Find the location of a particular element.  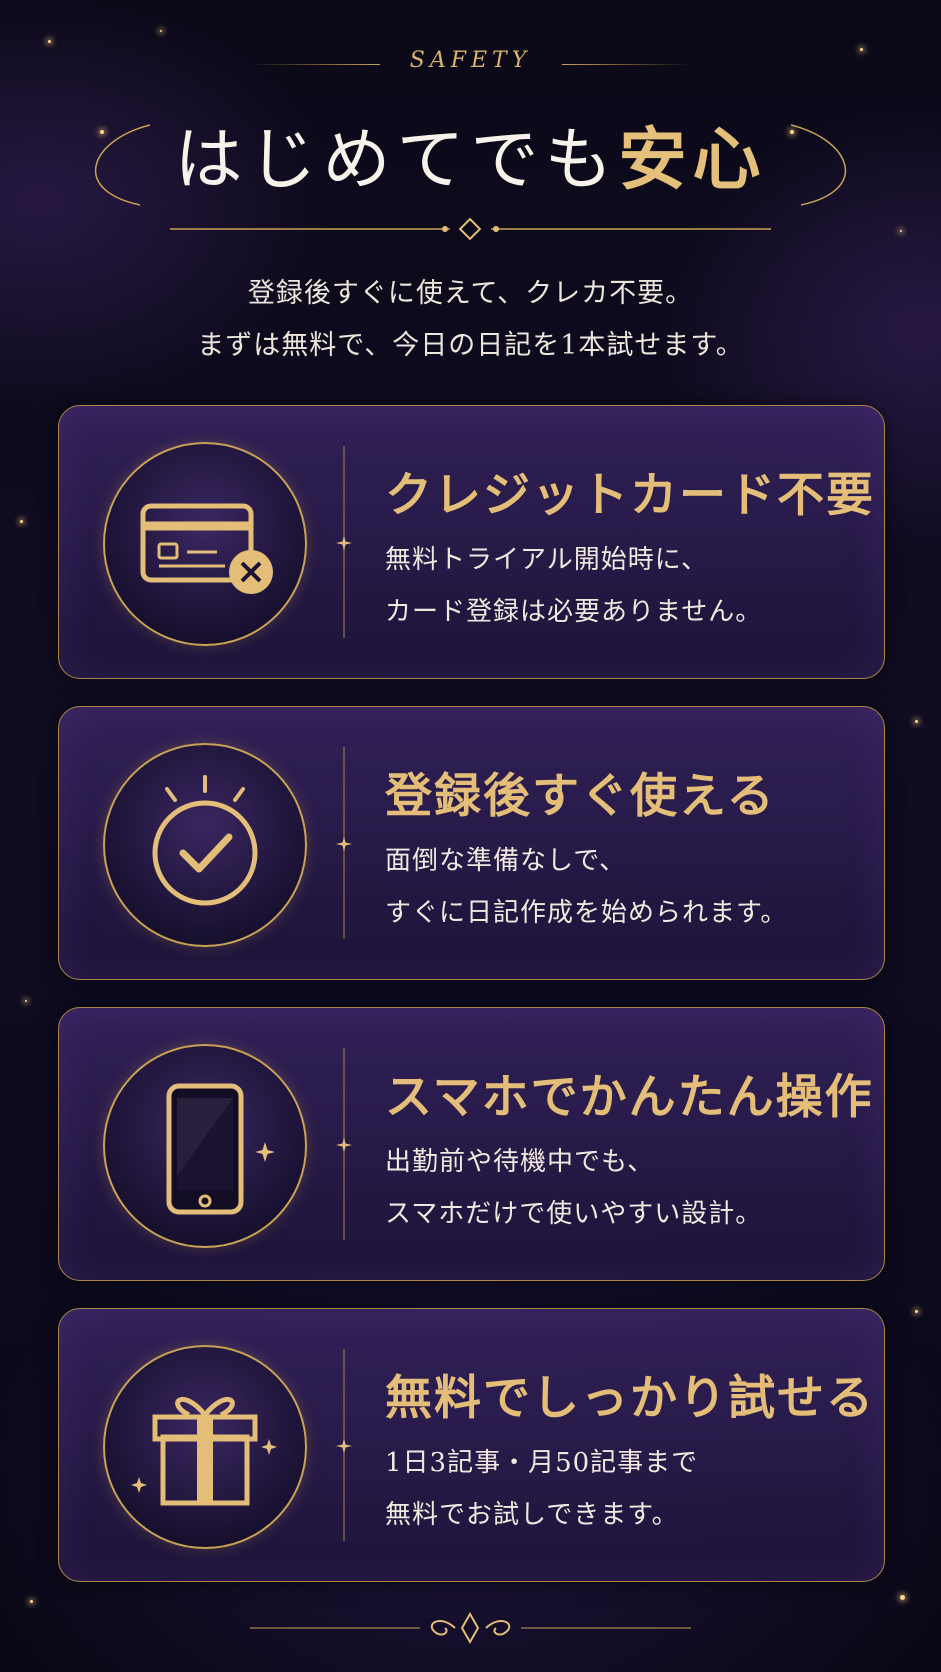

feature-description-line-2: カード登録は必要ありません。 is located at coordinates (574, 612).